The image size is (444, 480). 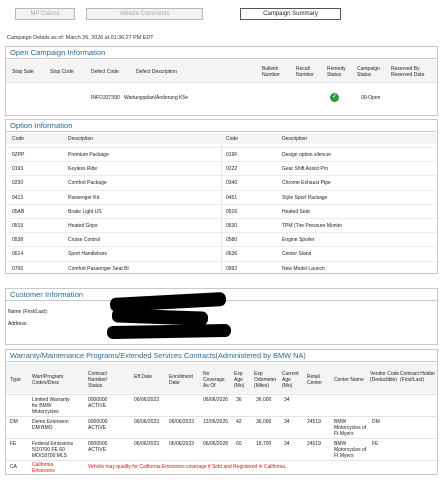 What do you see at coordinates (349, 380) in the screenshot?
I see `center-name-header: Center Name` at bounding box center [349, 380].